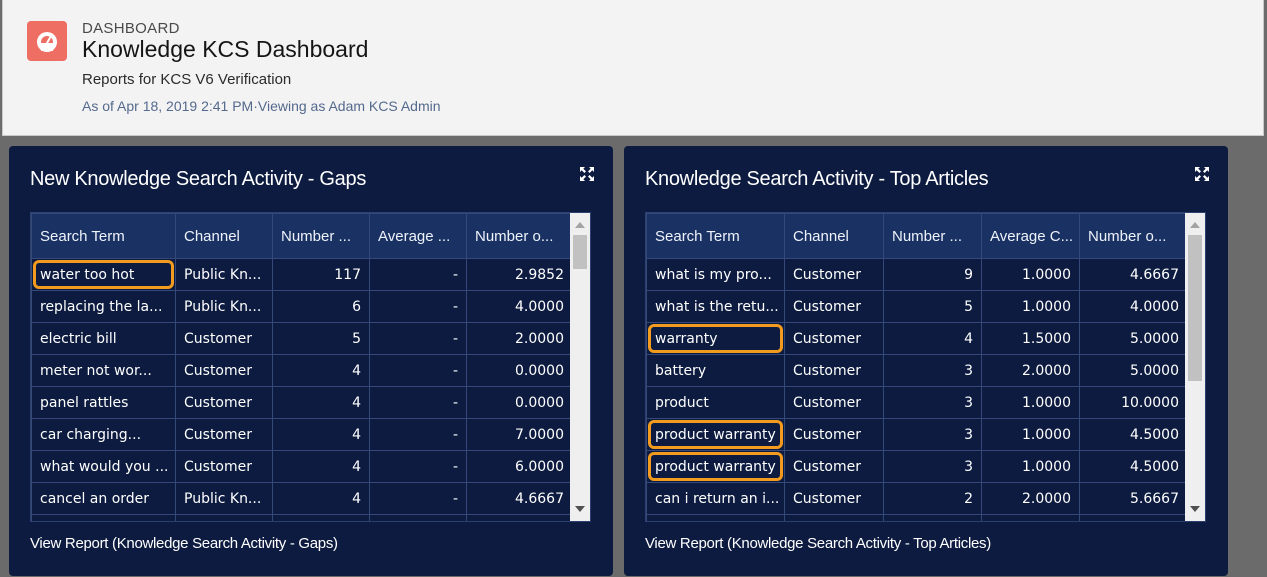  What do you see at coordinates (103, 338) in the screenshot?
I see `search-term-cell: electric bill` at bounding box center [103, 338].